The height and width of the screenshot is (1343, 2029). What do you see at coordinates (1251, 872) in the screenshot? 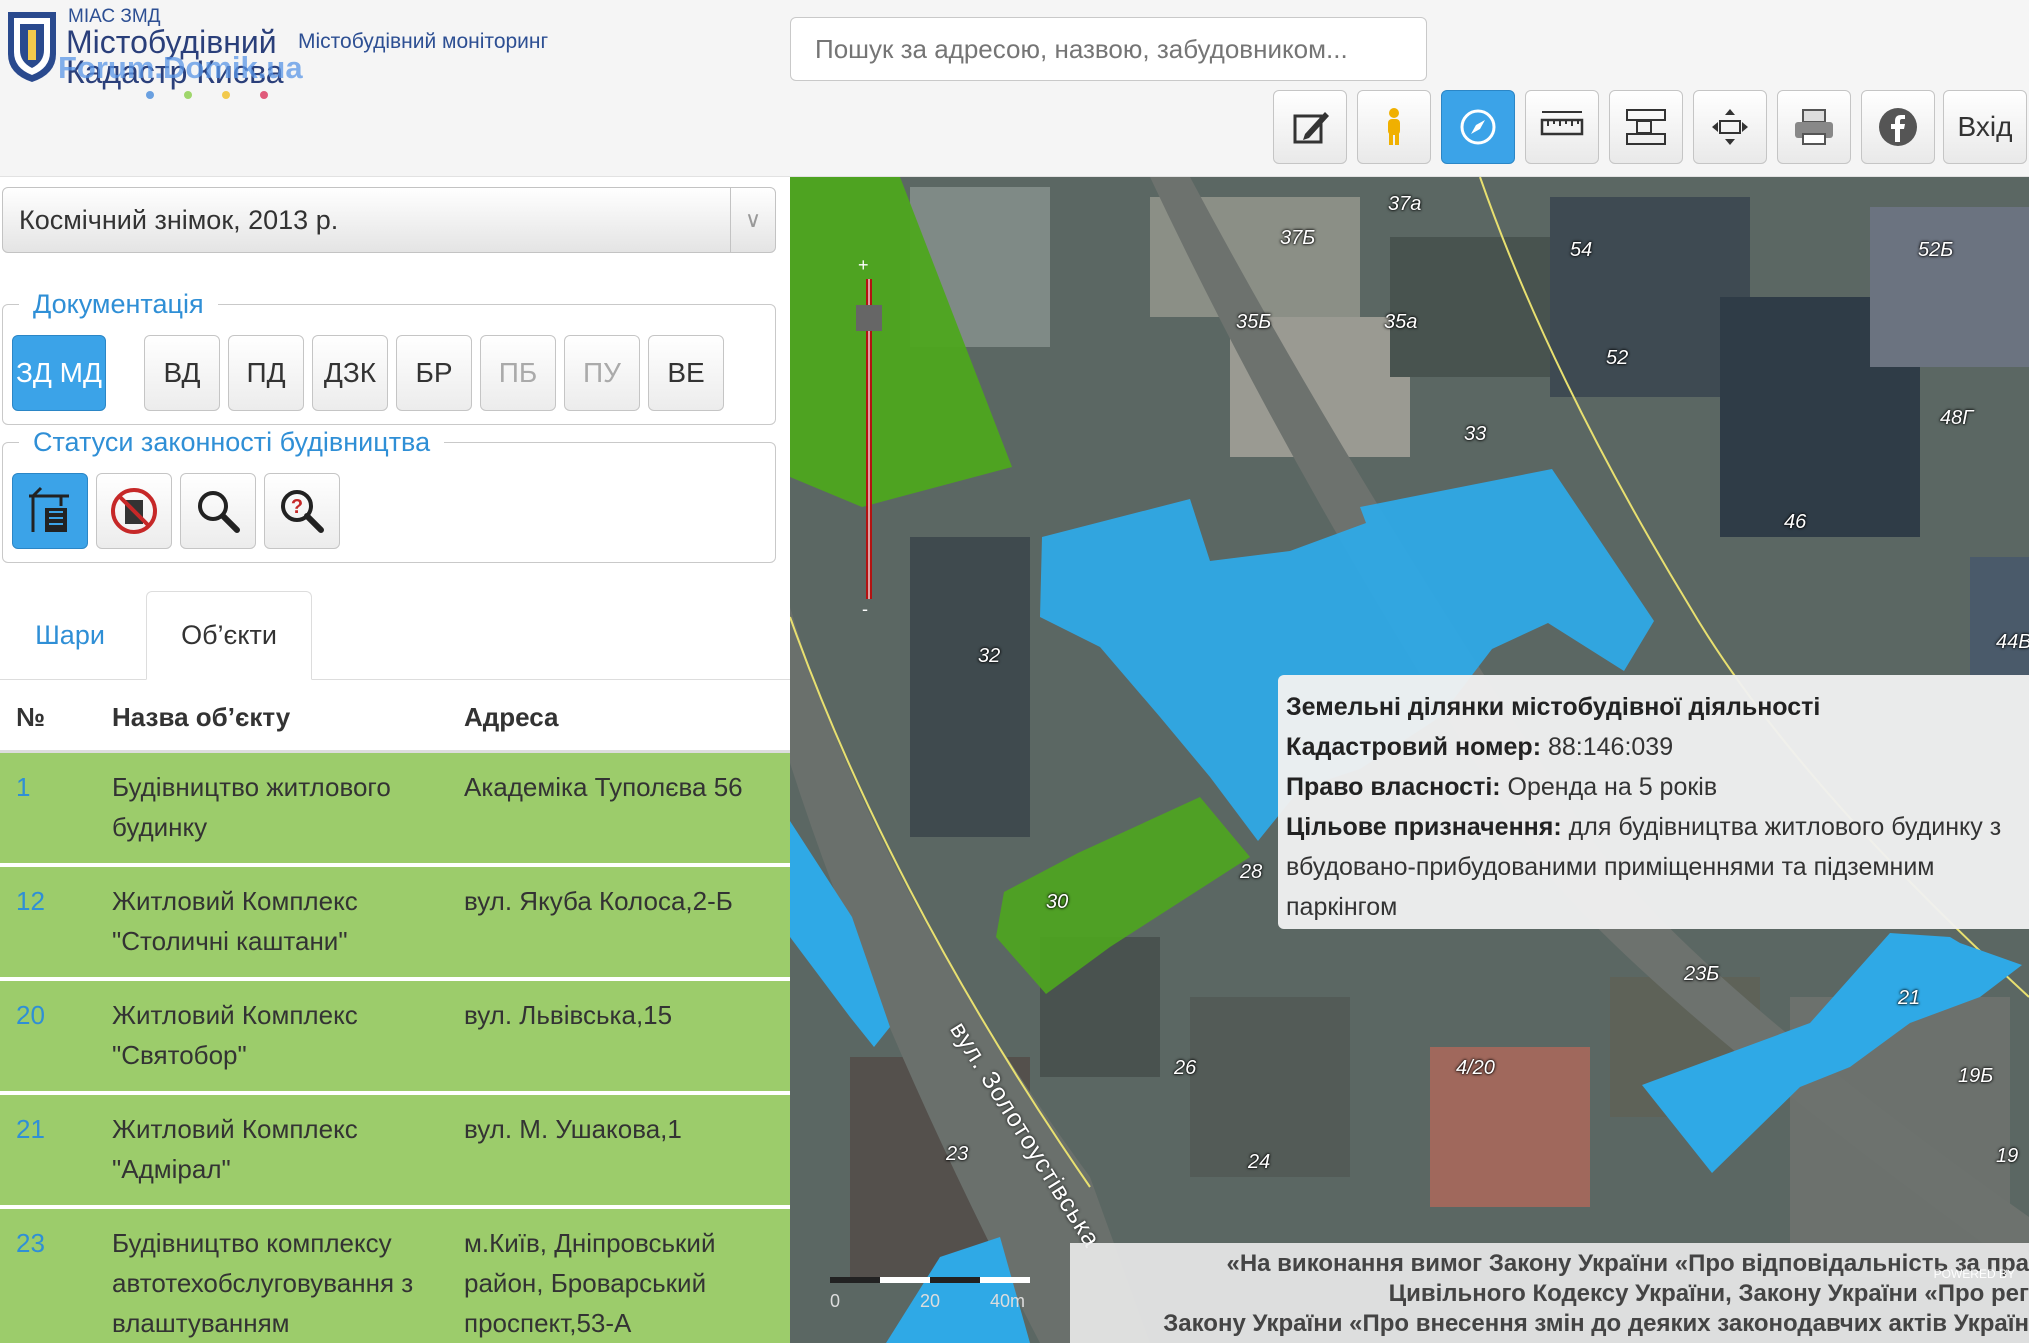
I see `map-label: 28` at bounding box center [1251, 872].